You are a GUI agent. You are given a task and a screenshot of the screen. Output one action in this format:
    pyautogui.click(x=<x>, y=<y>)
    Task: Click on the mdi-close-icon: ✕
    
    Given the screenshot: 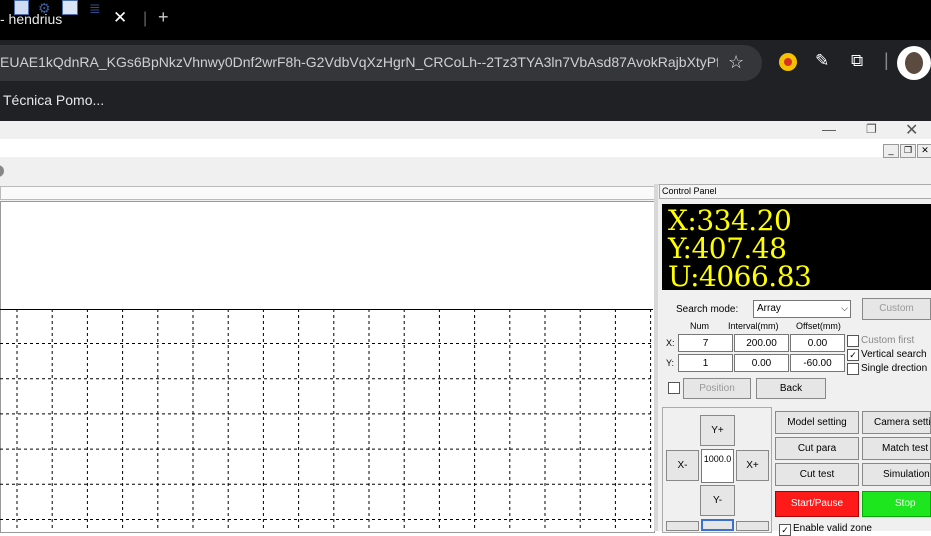 What is the action you would take?
    pyautogui.click(x=924, y=151)
    